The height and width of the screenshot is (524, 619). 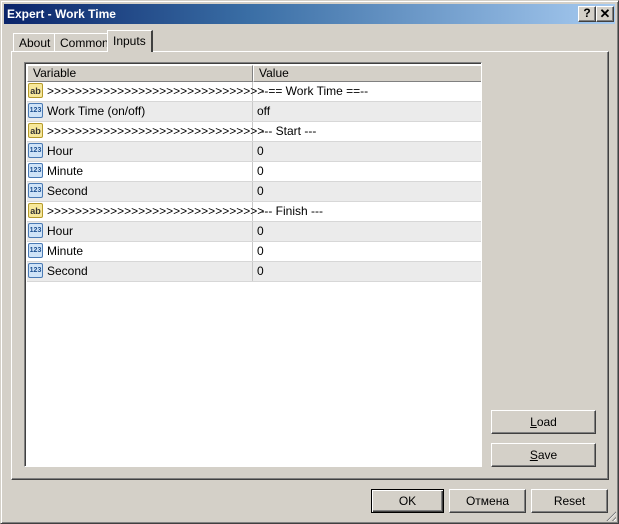 I want to click on save-button: Save, so click(x=543, y=455).